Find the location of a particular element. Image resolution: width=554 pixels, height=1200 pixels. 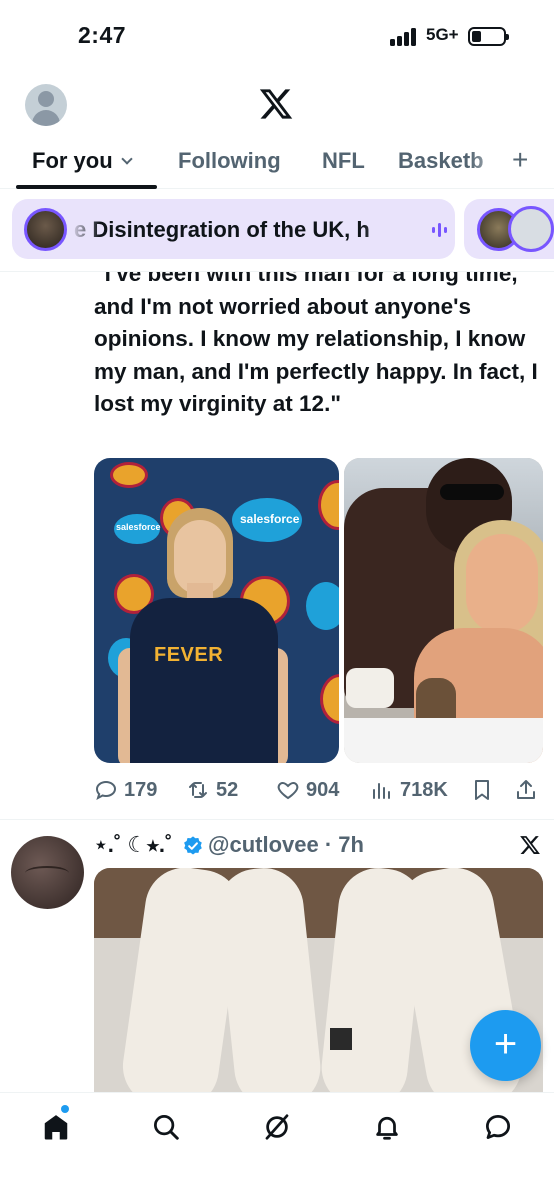

home-icon is located at coordinates (56, 1127).